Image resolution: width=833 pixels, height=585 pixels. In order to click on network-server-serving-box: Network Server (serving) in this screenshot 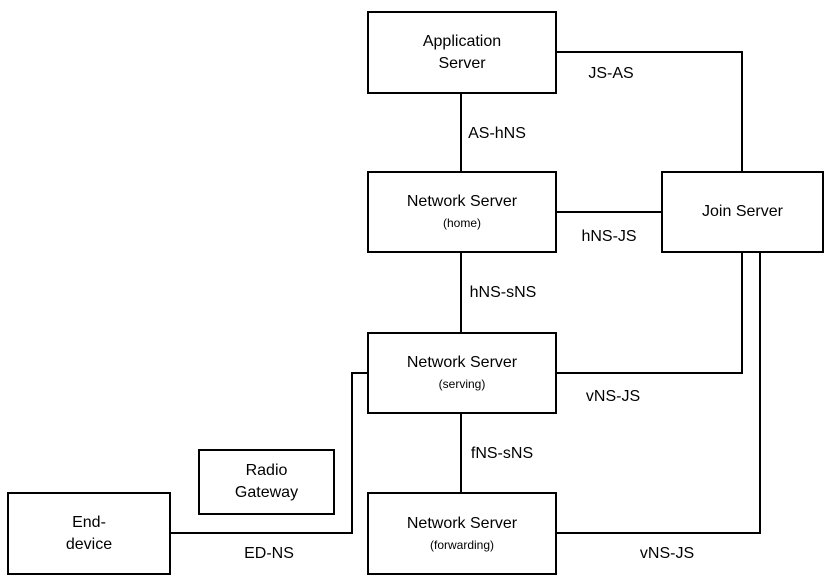, I will do `click(462, 373)`.